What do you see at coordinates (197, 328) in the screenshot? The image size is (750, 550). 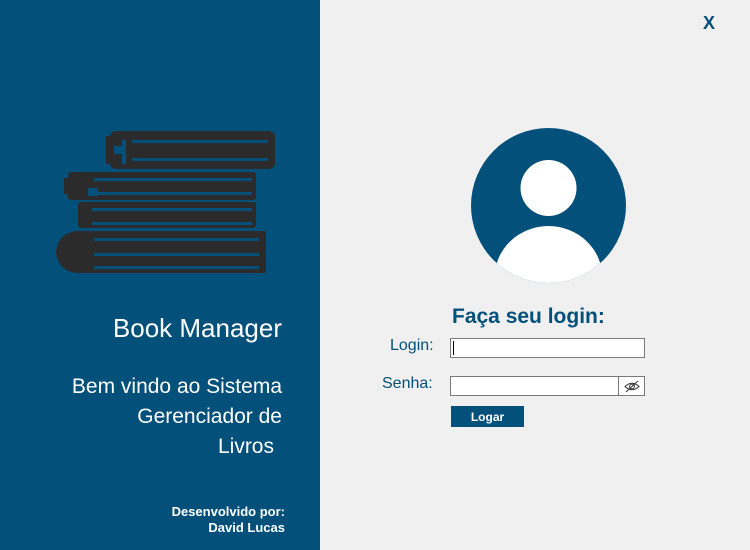 I see `app-title: Book Manager` at bounding box center [197, 328].